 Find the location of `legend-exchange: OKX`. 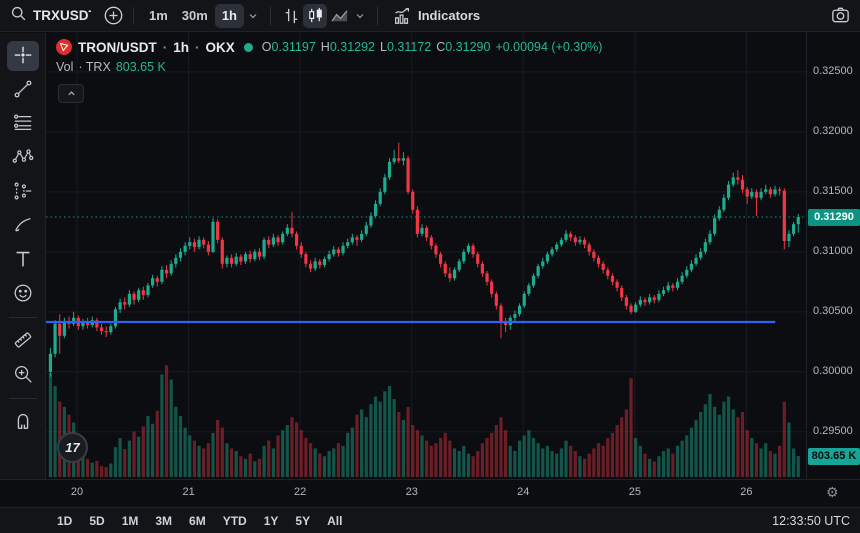

legend-exchange: OKX is located at coordinates (220, 47).